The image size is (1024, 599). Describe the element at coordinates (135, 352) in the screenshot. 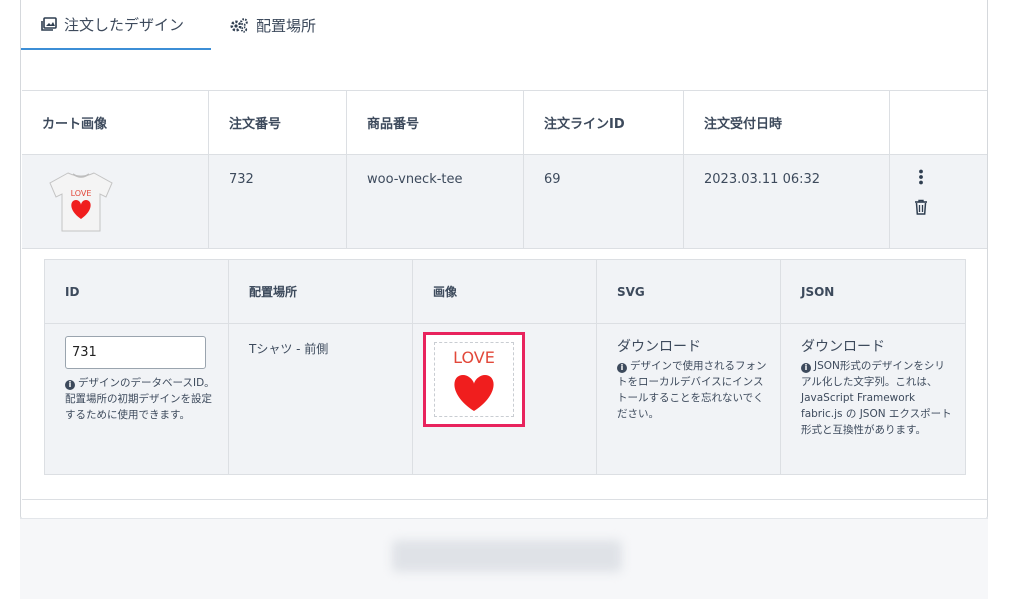

I see `design-id-field` at that location.